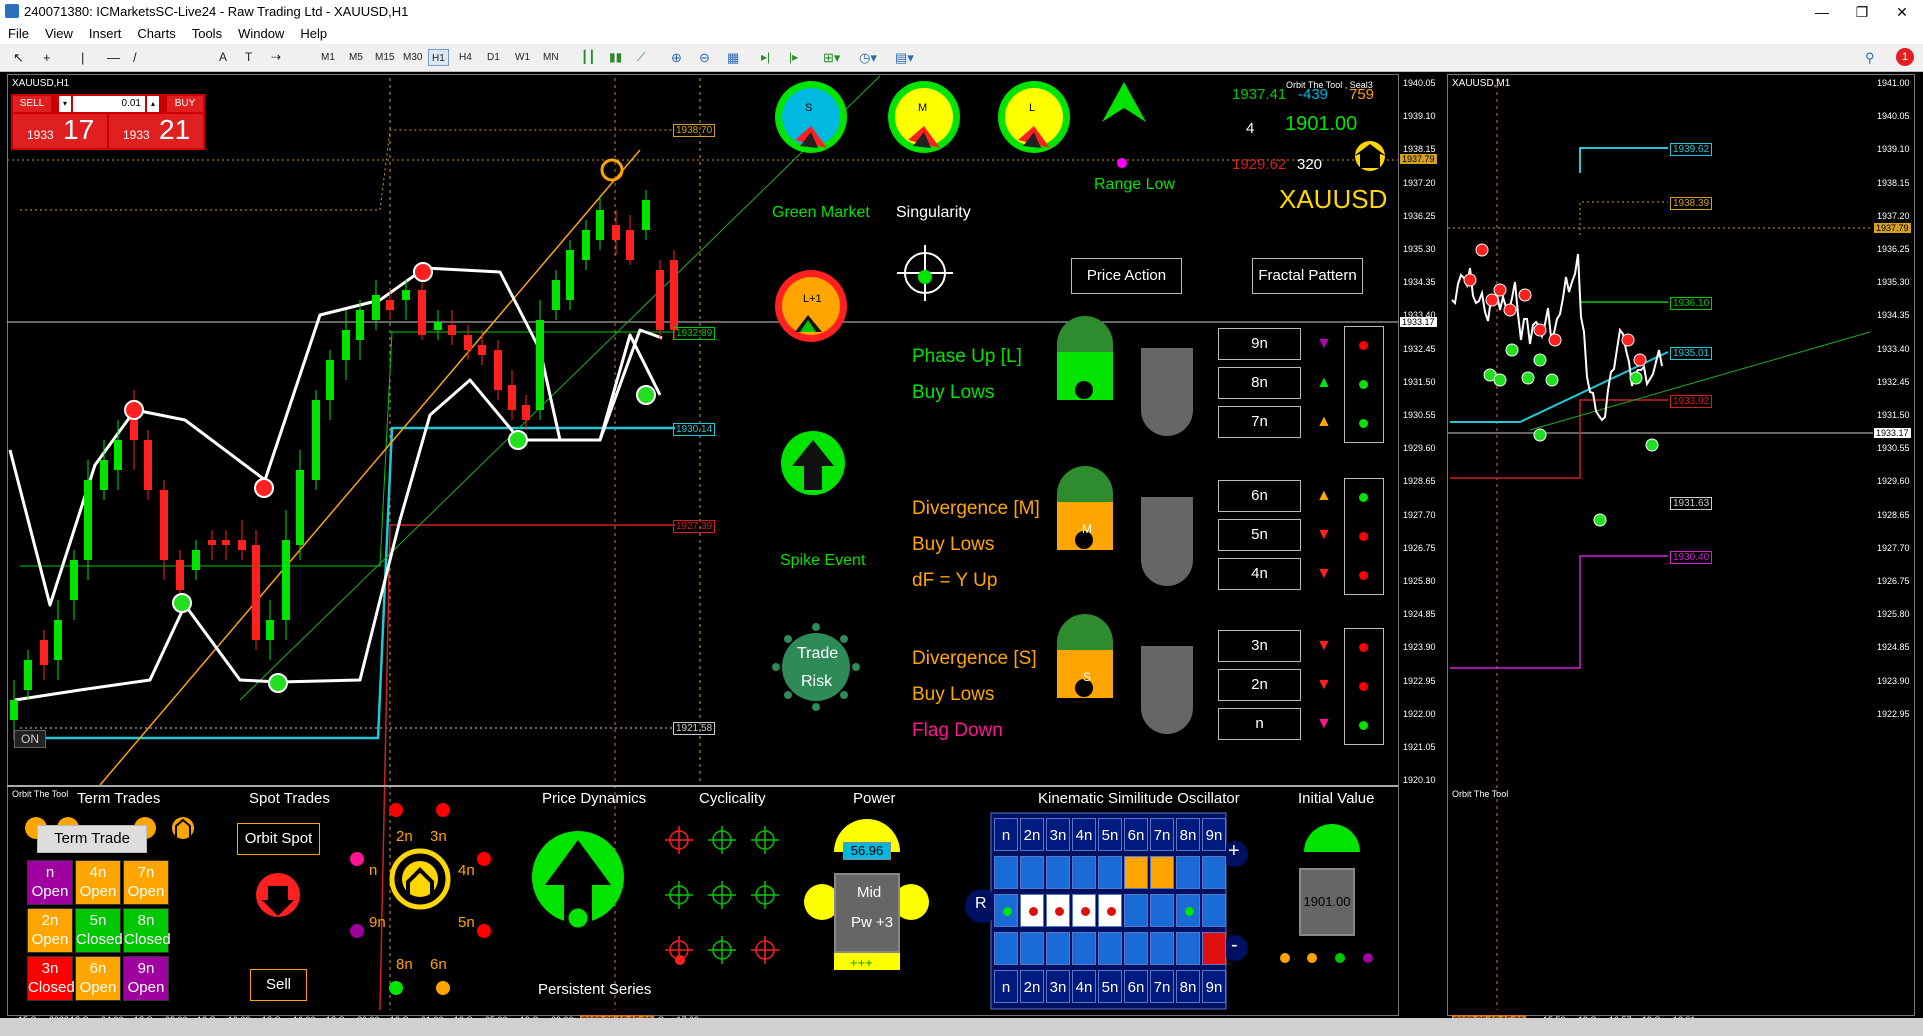 Image resolution: width=1923 pixels, height=1036 pixels. What do you see at coordinates (1893, 614) in the screenshot?
I see `m1-price-tick: 1925.80` at bounding box center [1893, 614].